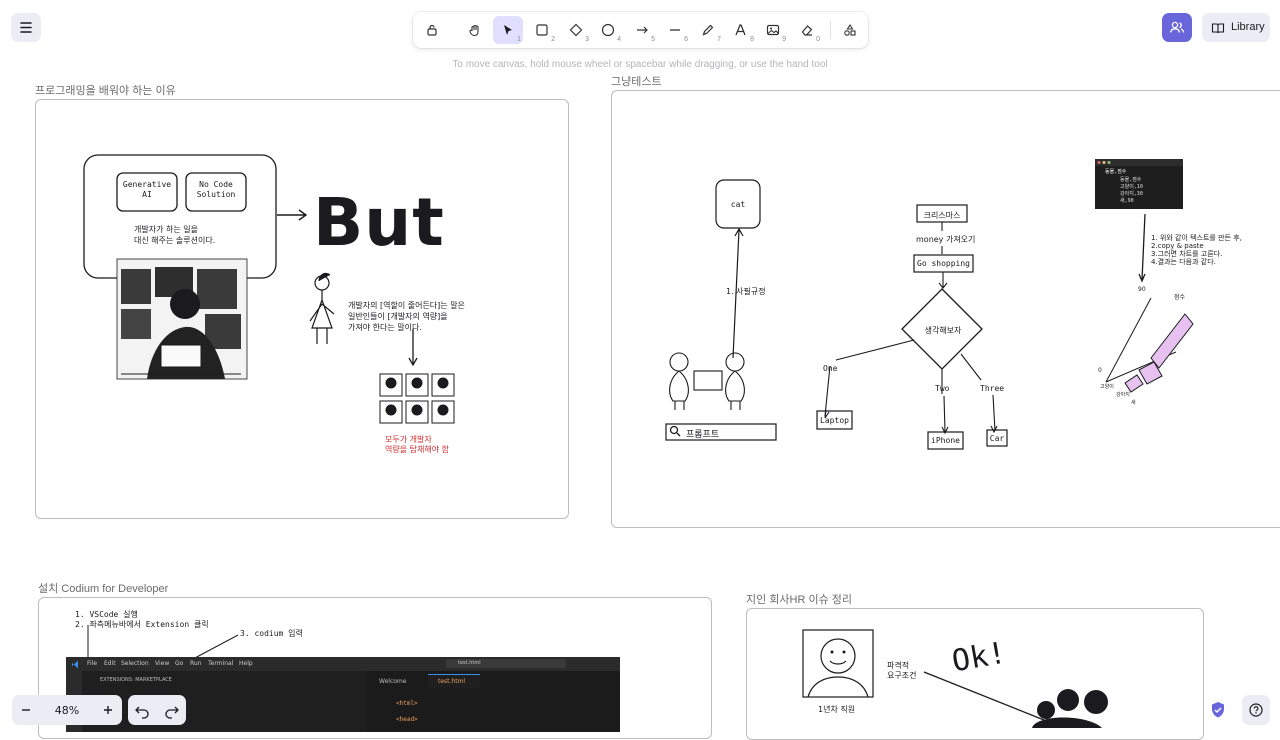 This screenshot has height=740, width=1280. I want to click on developer-illustration, so click(182, 319).